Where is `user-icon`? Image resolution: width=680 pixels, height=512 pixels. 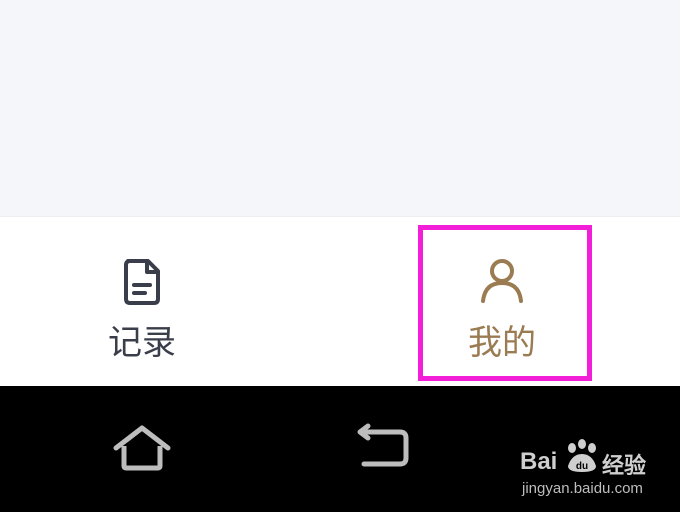
user-icon is located at coordinates (502, 281).